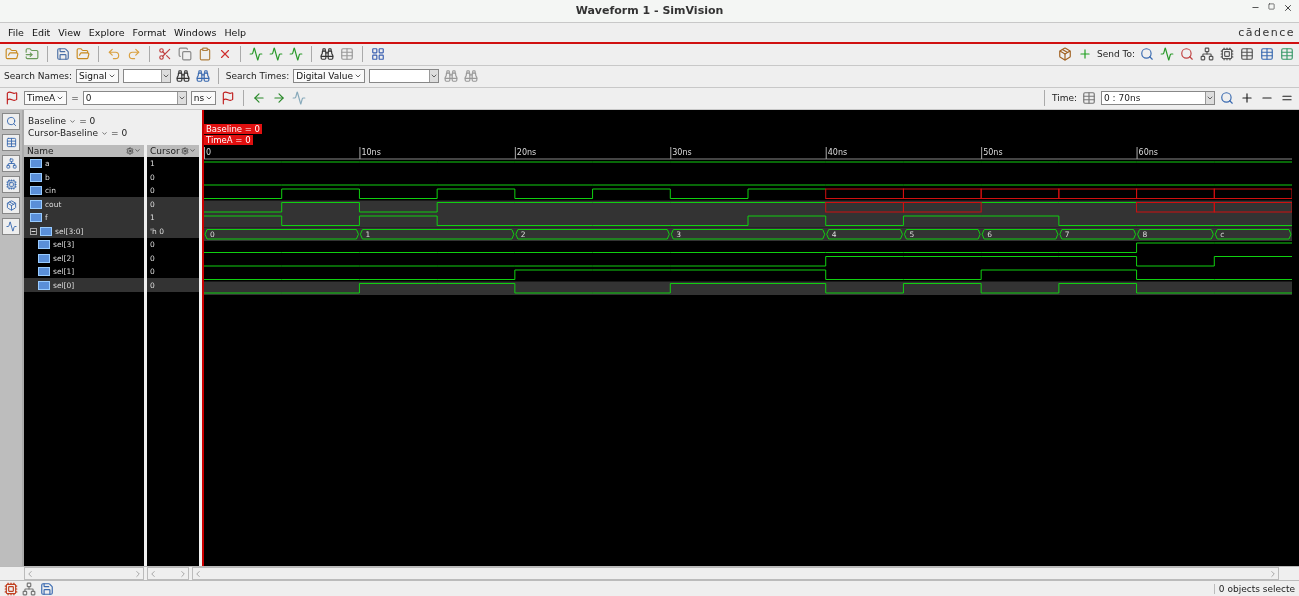  Describe the element at coordinates (1266, 32) in the screenshot. I see `logo: cādence` at that location.